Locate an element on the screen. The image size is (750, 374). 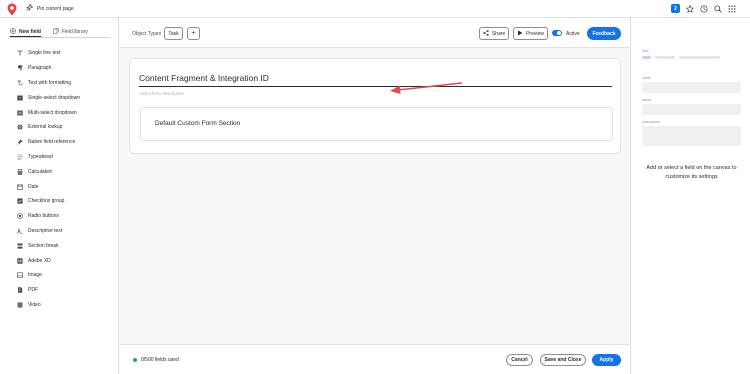
form-description-input: Add a form description is located at coordinates (161, 93).